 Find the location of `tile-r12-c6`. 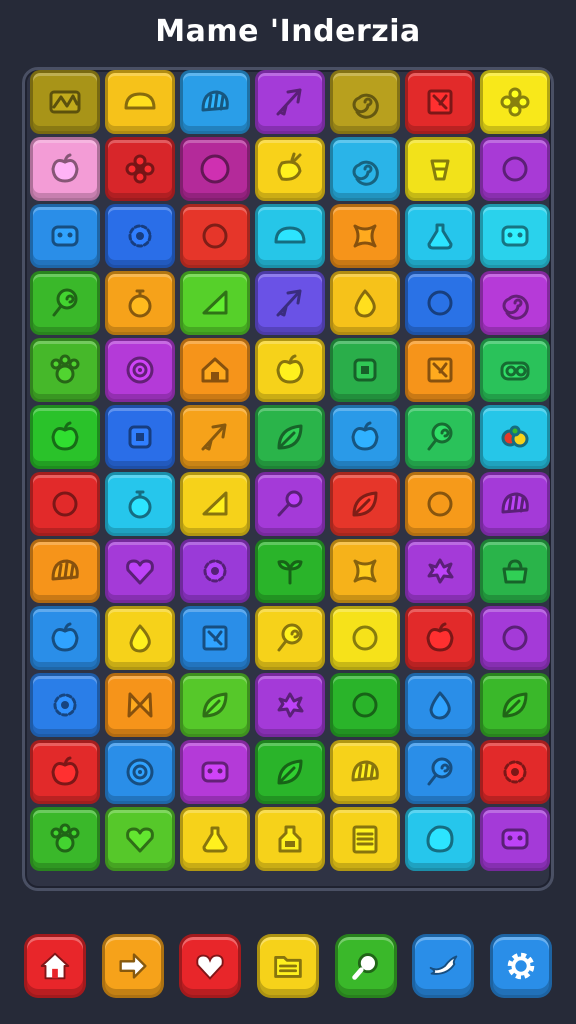

tile-r12-c6 is located at coordinates (440, 839).